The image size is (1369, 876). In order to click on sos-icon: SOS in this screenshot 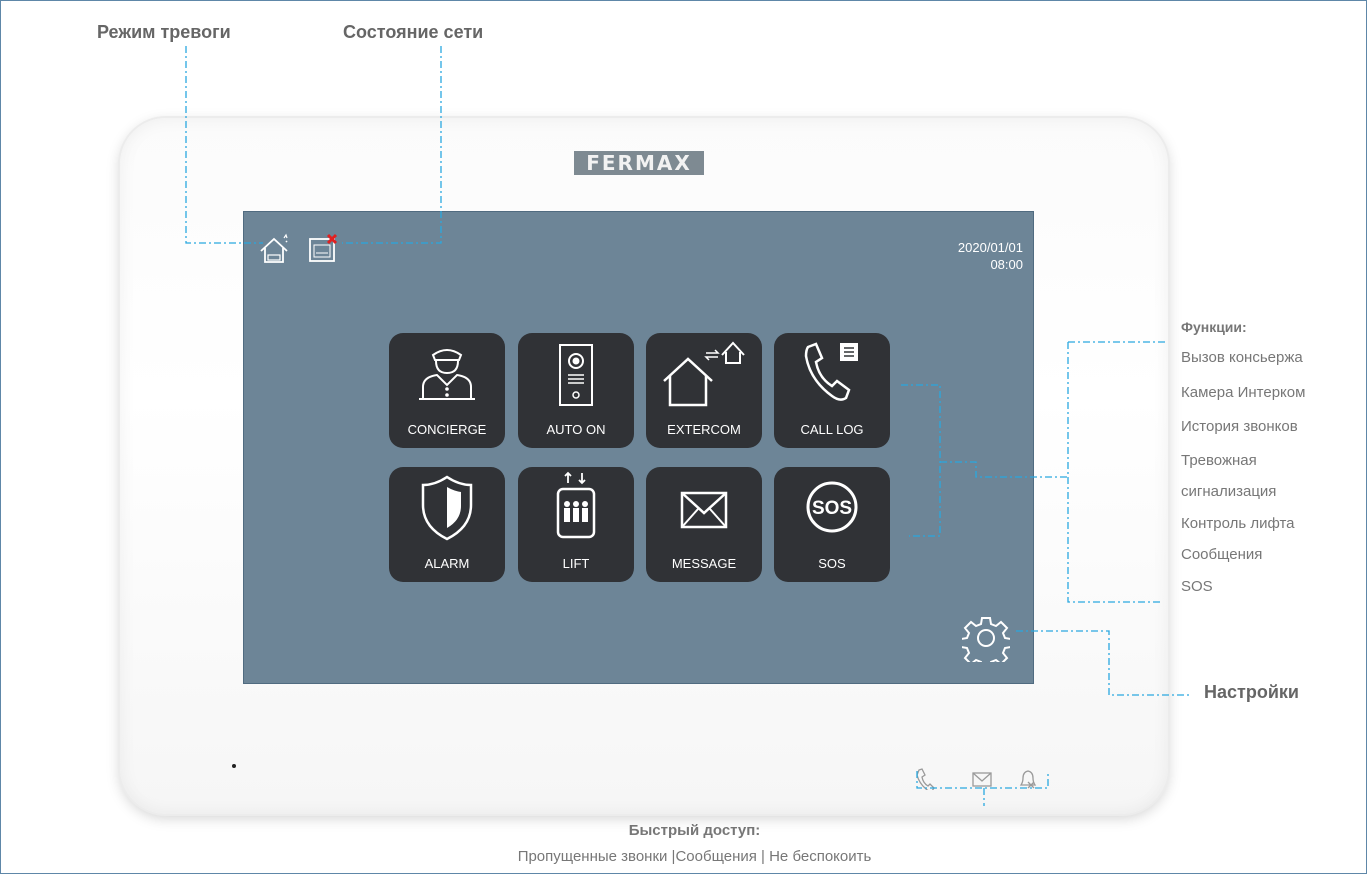, I will do `click(832, 507)`.